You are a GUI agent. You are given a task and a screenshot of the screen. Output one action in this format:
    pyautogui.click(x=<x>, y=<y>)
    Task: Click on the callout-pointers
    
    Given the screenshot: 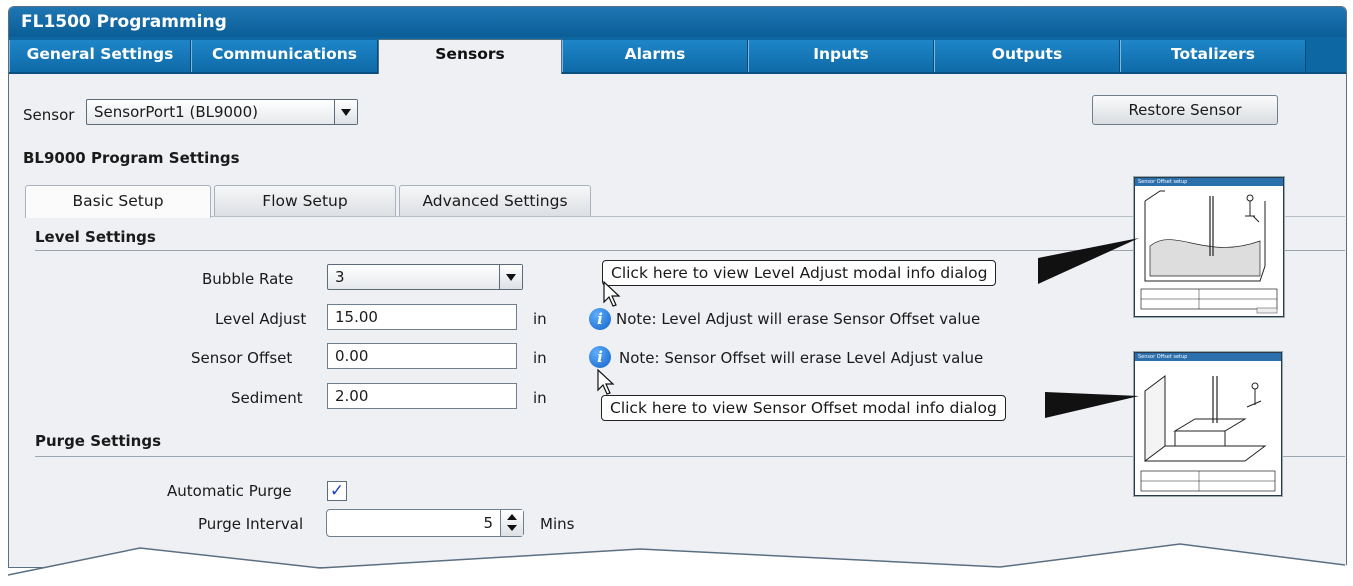 What is the action you would take?
    pyautogui.click(x=868, y=328)
    